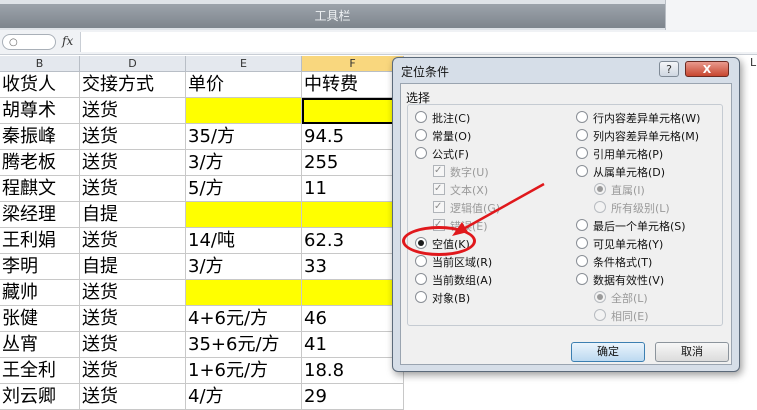 Image resolution: width=757 pixels, height=410 pixels. I want to click on cell-f: 255, so click(353, 163).